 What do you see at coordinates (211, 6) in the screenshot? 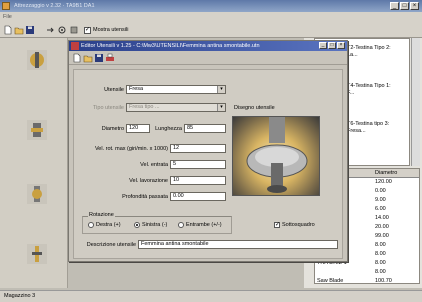
I see `main-title-bar: Attrezzaggio v 2.32 · TA9B1 DA1 _ □ ×` at bounding box center [211, 6].